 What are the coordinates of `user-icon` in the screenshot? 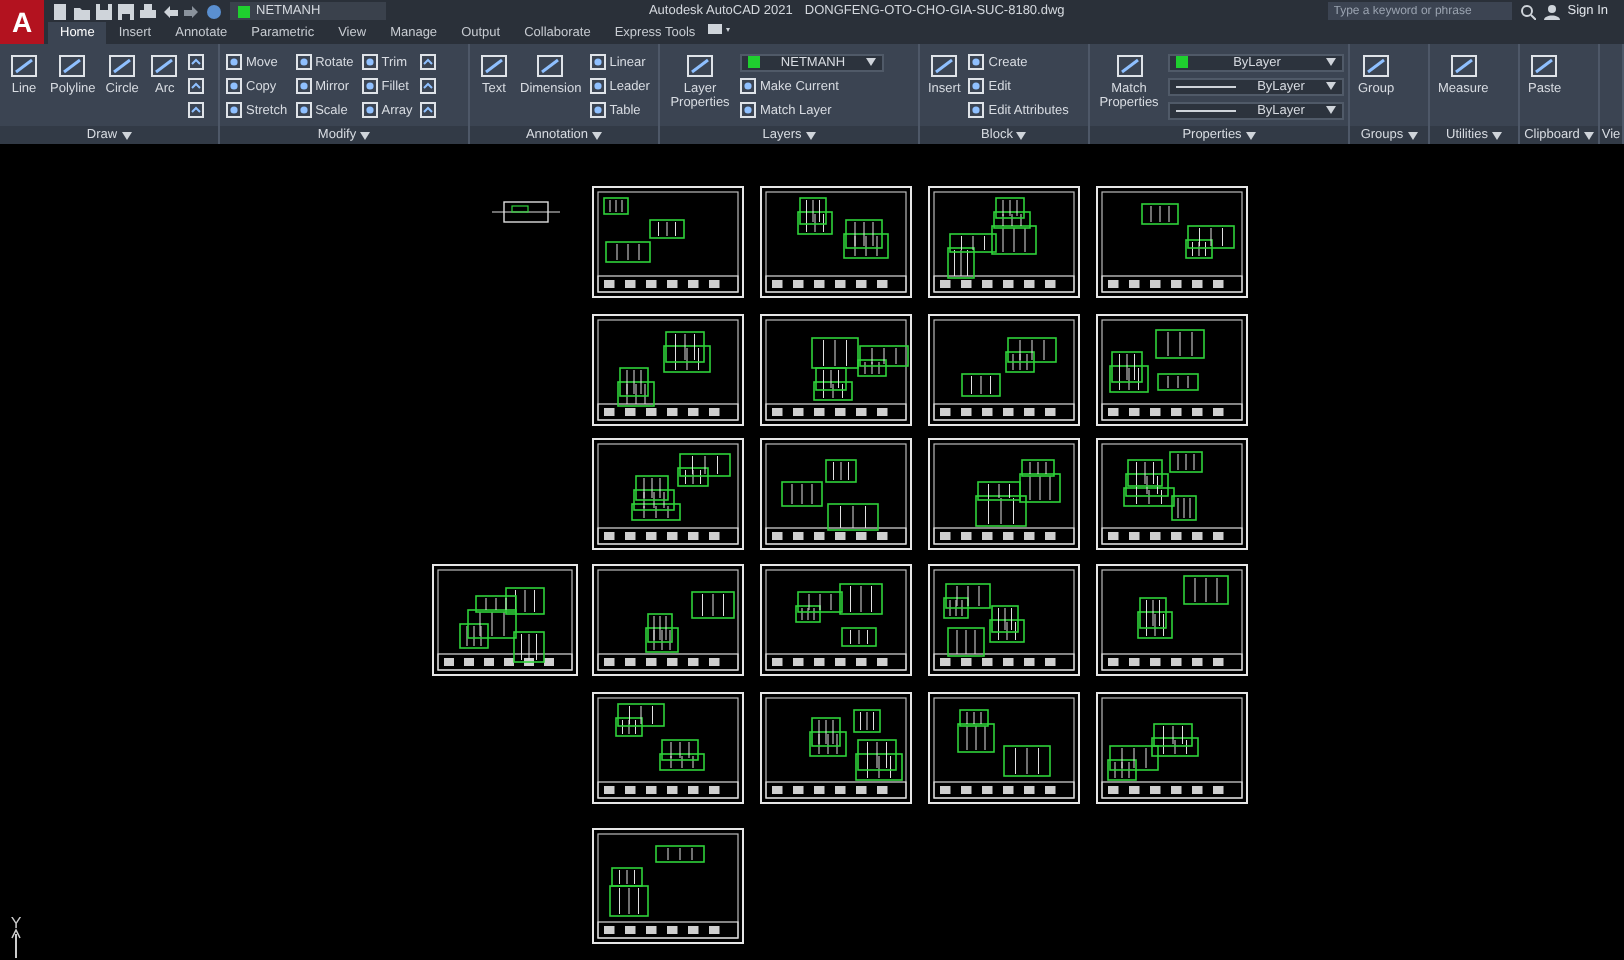 It's located at (1551, 11).